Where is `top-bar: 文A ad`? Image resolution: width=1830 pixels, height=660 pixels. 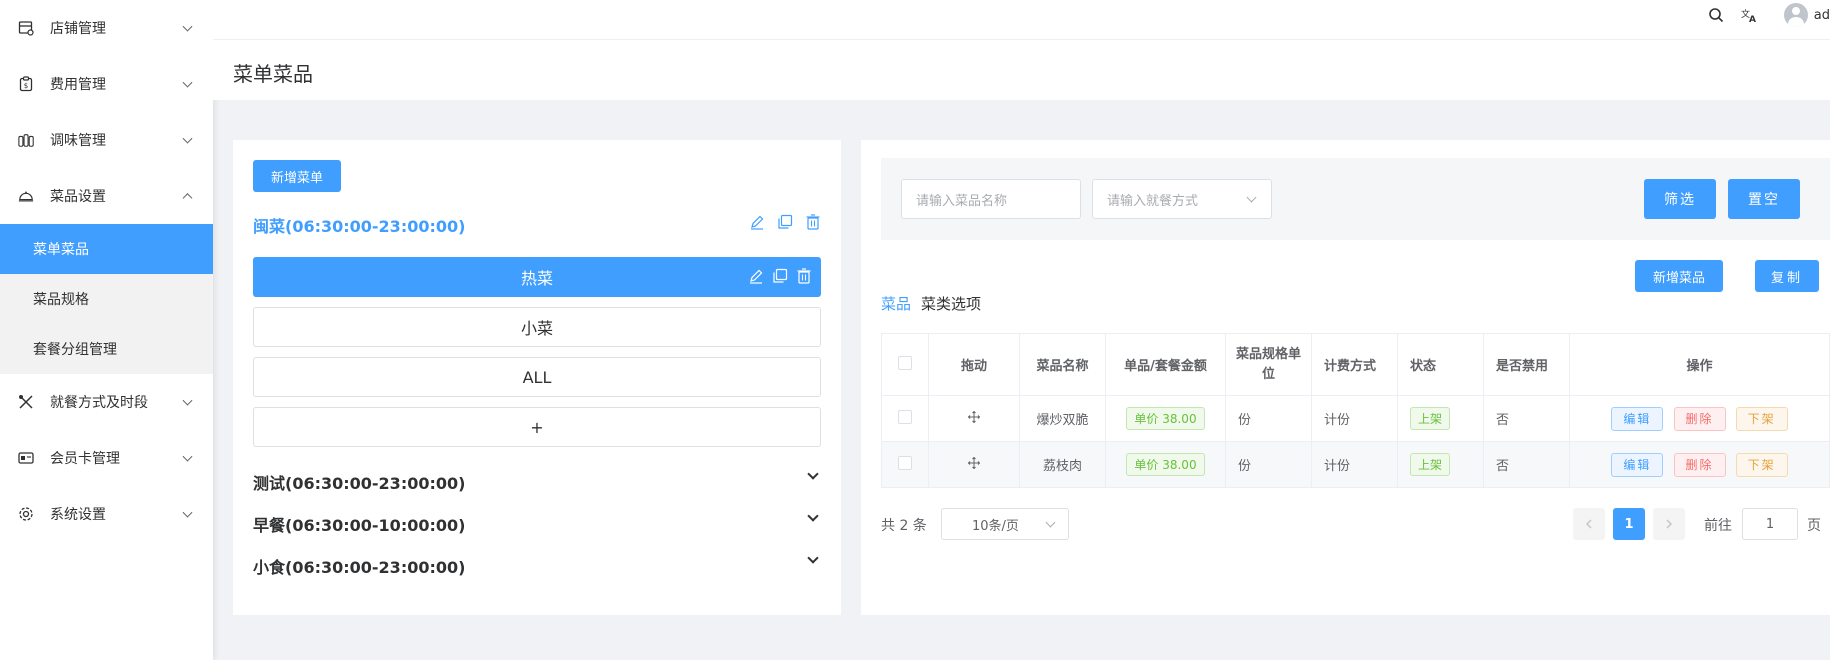
top-bar: 文A ad is located at coordinates (1021, 20).